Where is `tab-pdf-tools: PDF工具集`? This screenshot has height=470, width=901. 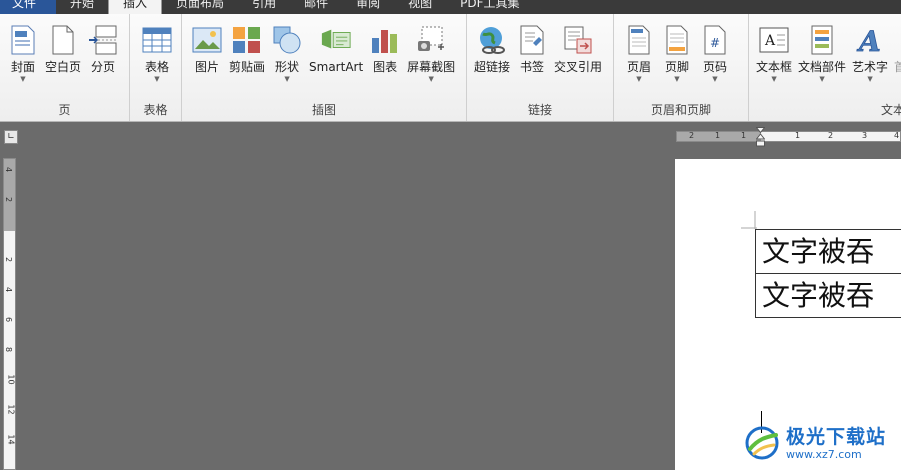
tab-pdf-tools: PDF工具集 is located at coordinates (489, 7).